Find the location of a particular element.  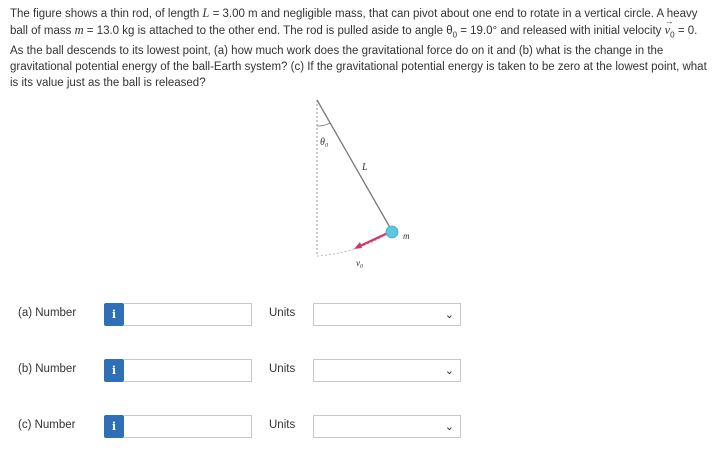

answer-row-a: (a) Number i Units ⌄ is located at coordinates (359, 315).